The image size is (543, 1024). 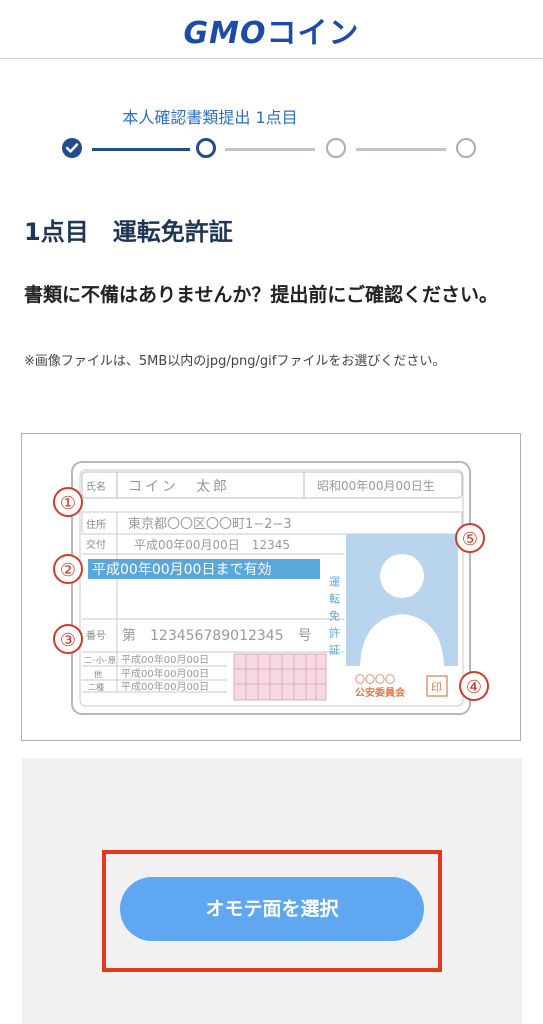 What do you see at coordinates (96, 524) in the screenshot?
I see `license-address-label: 住所` at bounding box center [96, 524].